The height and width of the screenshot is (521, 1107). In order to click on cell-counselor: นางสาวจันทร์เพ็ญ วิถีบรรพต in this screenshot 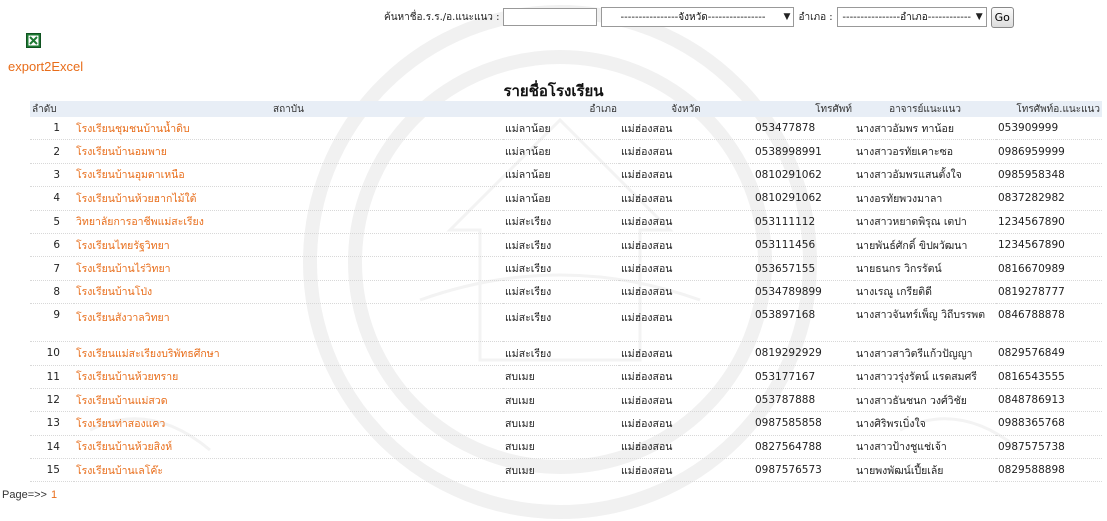, I will do `click(925, 323)`.